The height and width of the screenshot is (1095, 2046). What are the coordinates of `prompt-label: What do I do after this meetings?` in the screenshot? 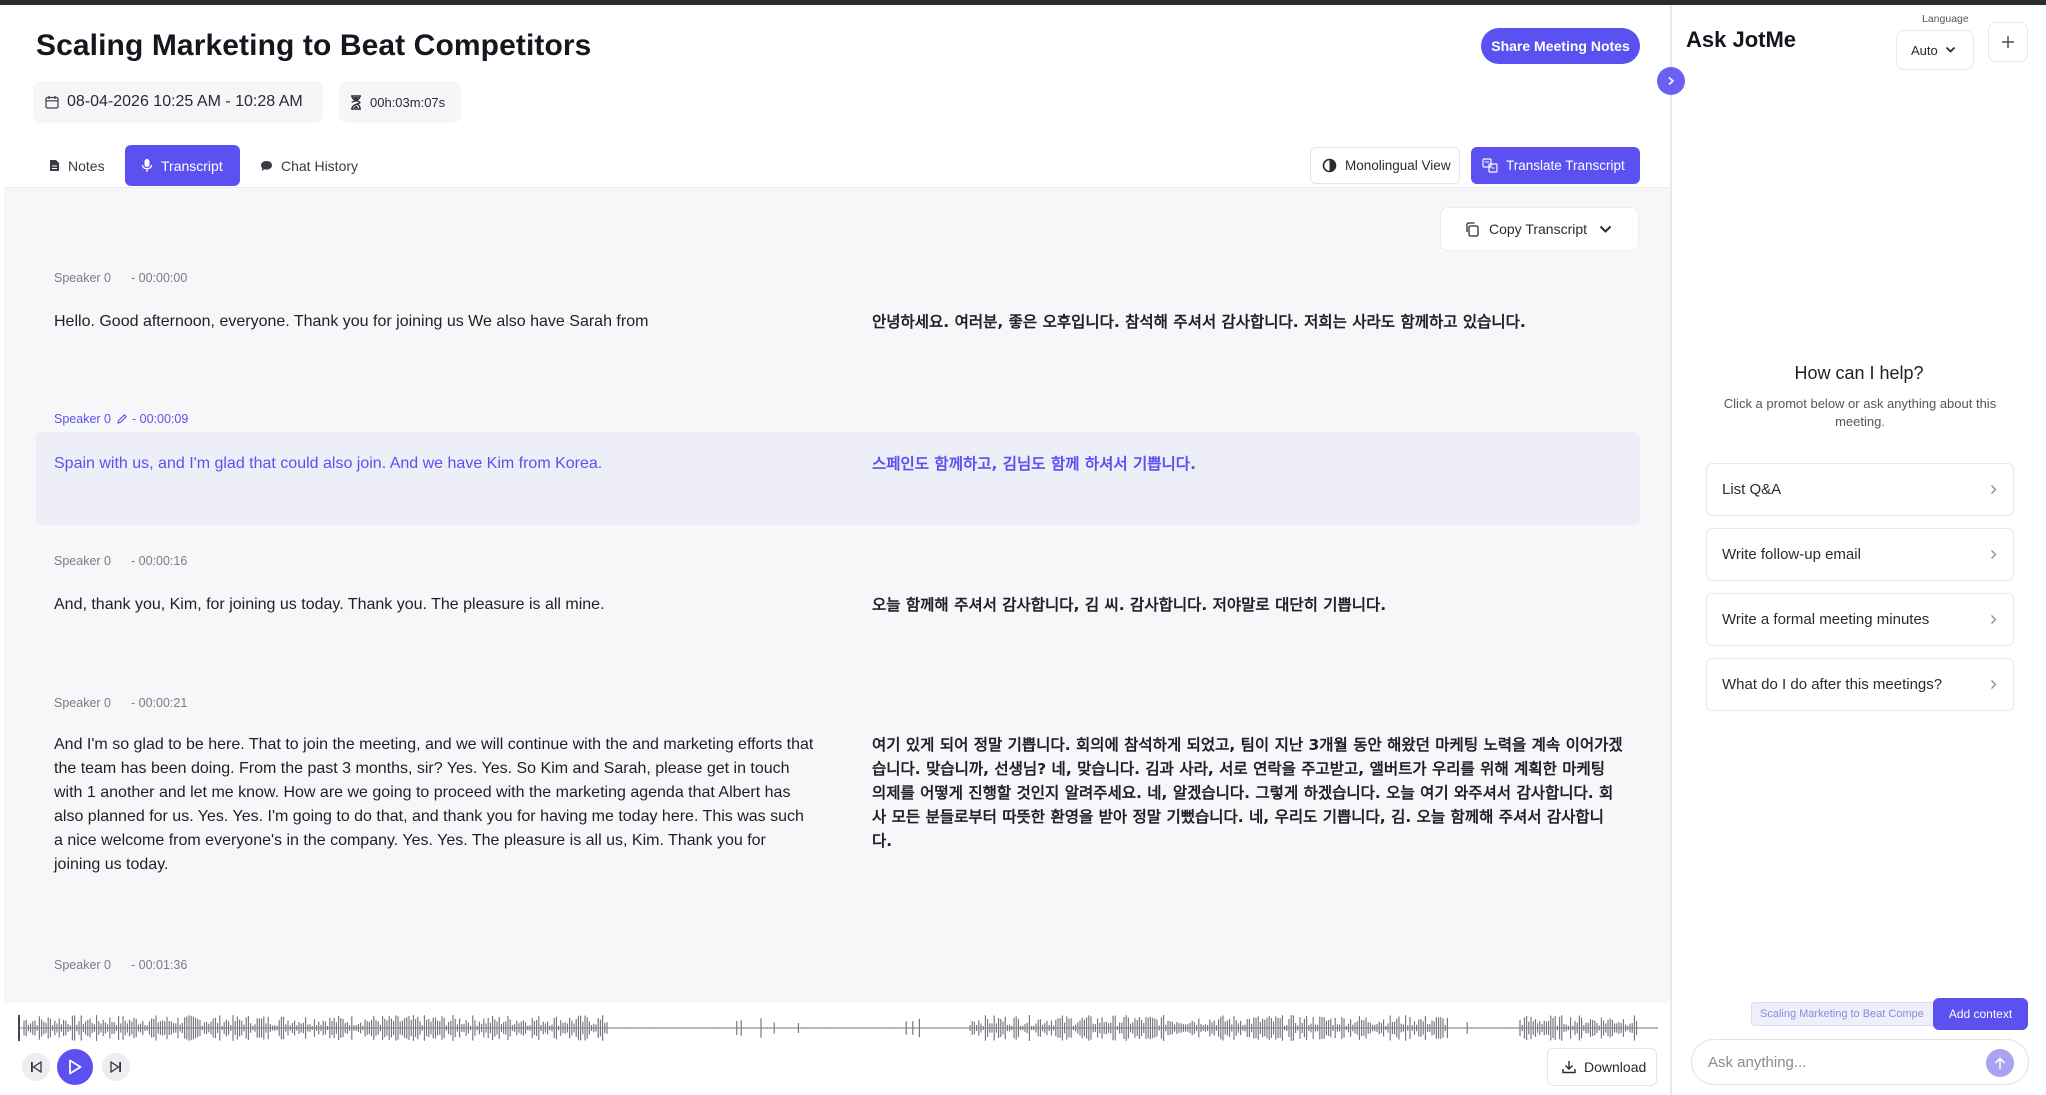 It's located at (1832, 684).